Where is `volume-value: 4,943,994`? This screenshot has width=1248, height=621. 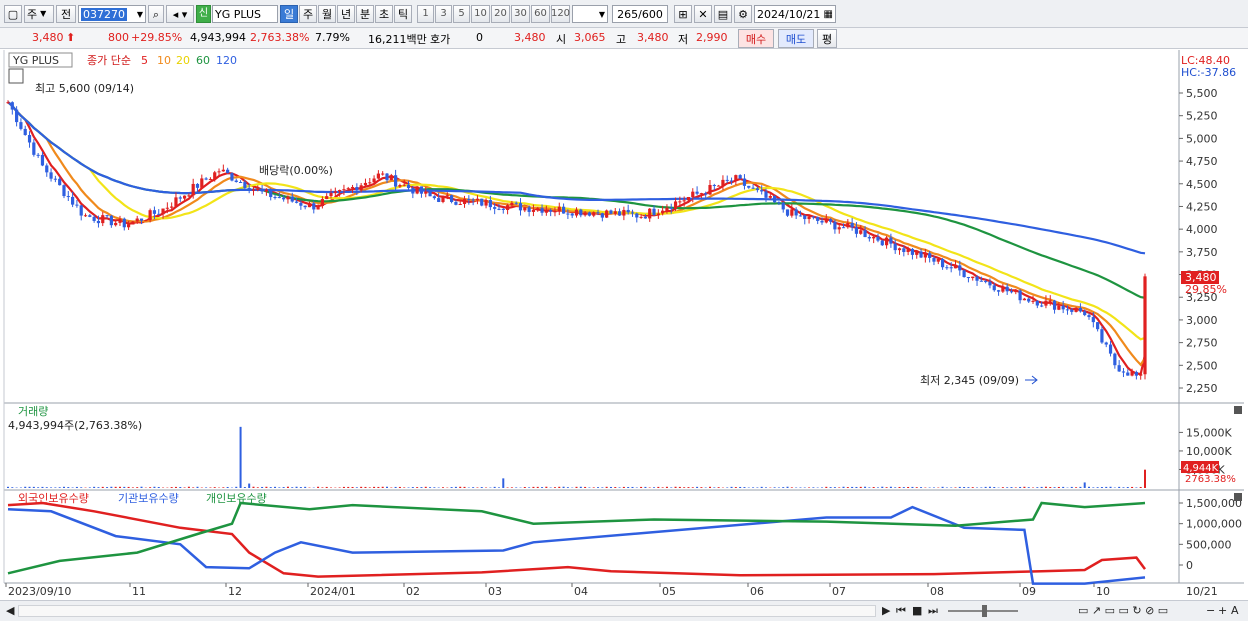 volume-value: 4,943,994 is located at coordinates (218, 37).